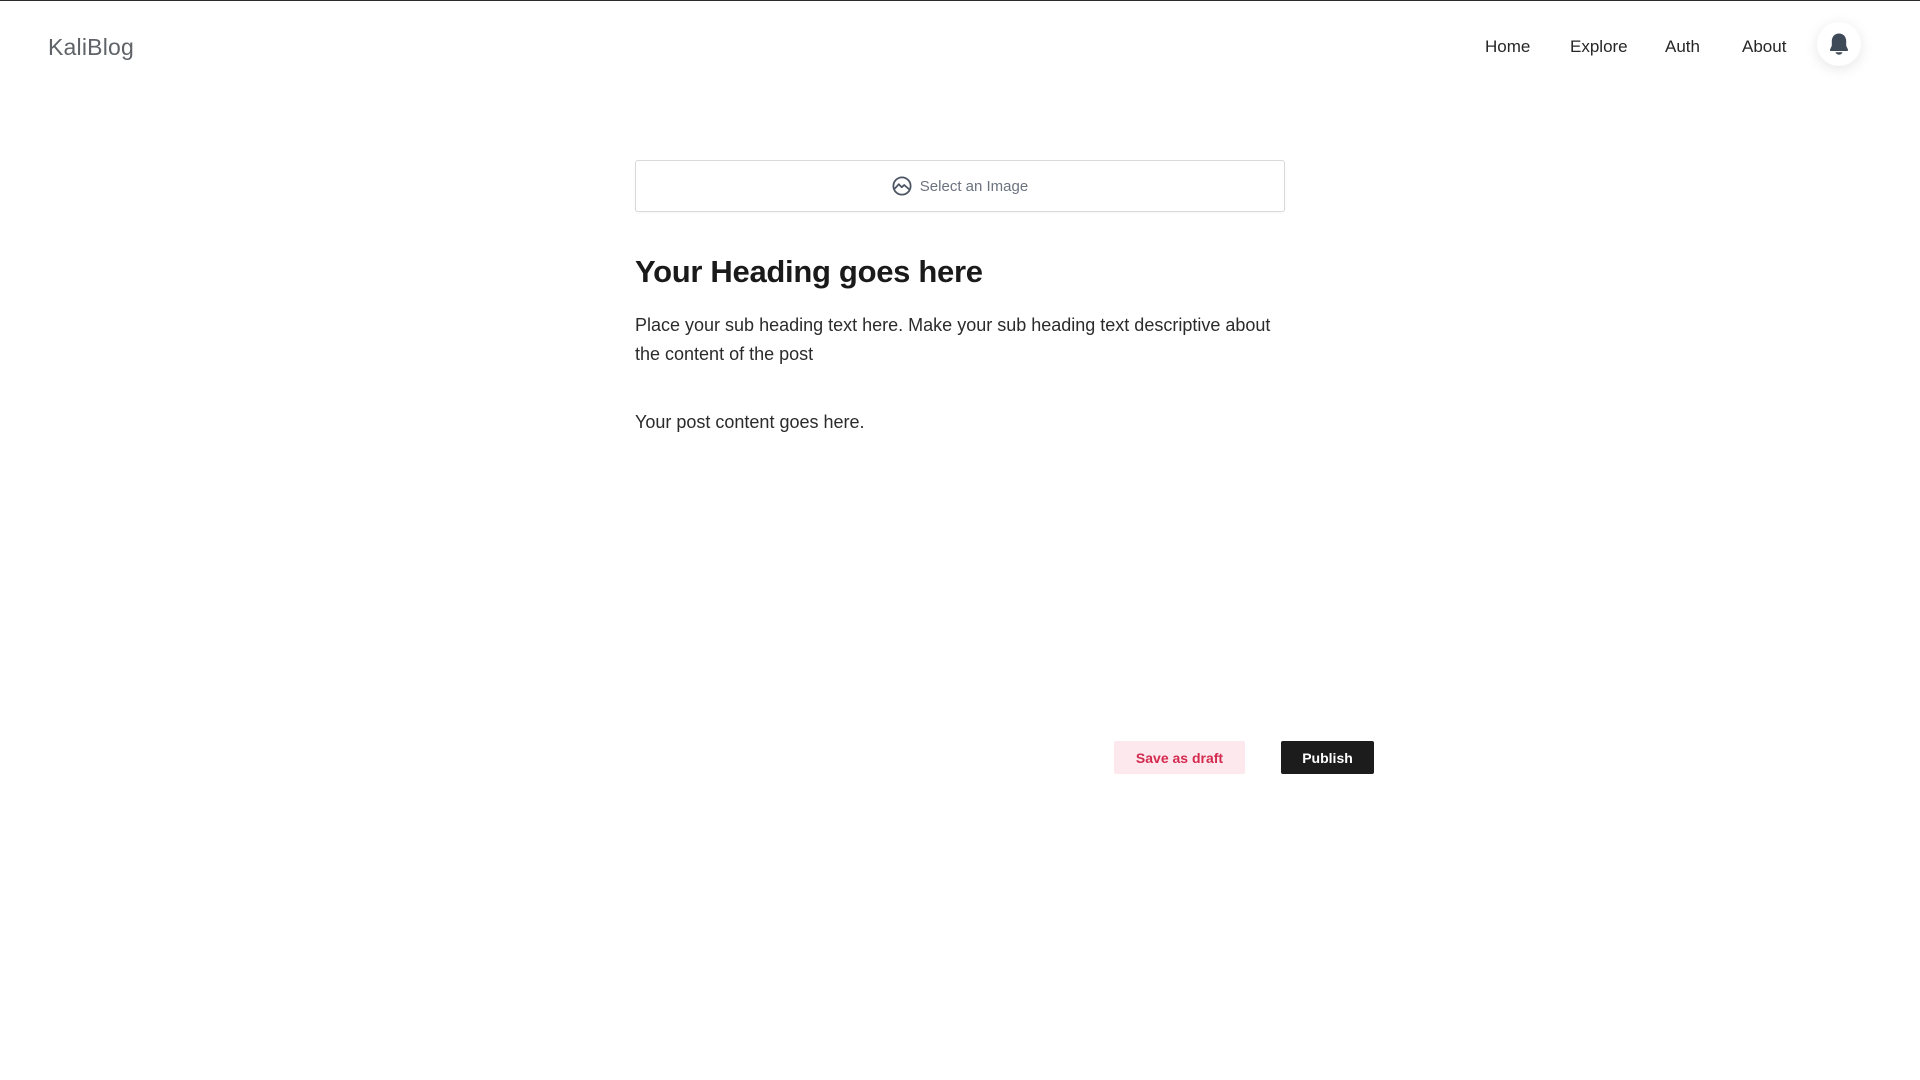 The height and width of the screenshot is (1080, 1920). I want to click on publish-button: Publish, so click(1327, 757).